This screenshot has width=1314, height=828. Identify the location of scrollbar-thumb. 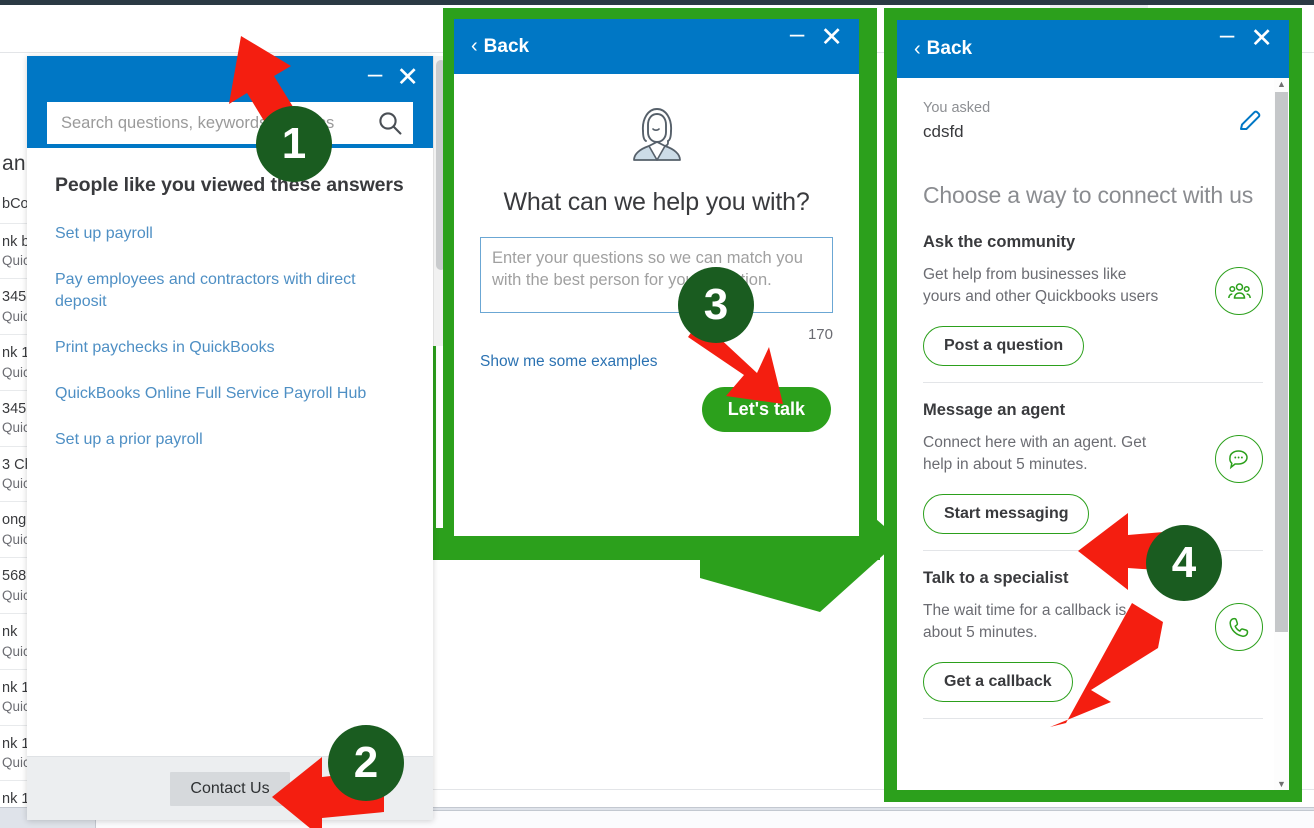
(1281, 362).